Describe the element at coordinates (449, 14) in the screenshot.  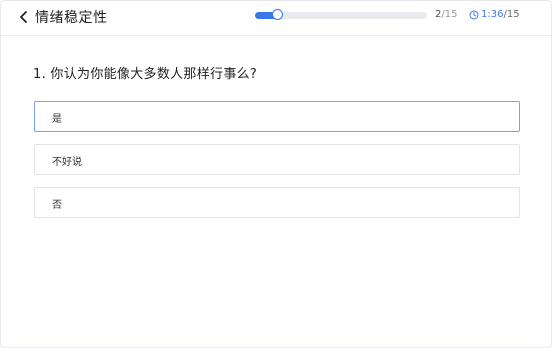
I see `counter-total: /15` at that location.